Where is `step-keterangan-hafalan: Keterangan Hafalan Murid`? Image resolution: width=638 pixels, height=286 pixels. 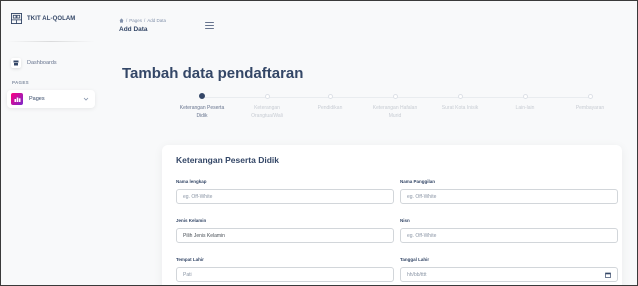
step-keterangan-hafalan: Keterangan Hafalan Murid is located at coordinates (395, 107).